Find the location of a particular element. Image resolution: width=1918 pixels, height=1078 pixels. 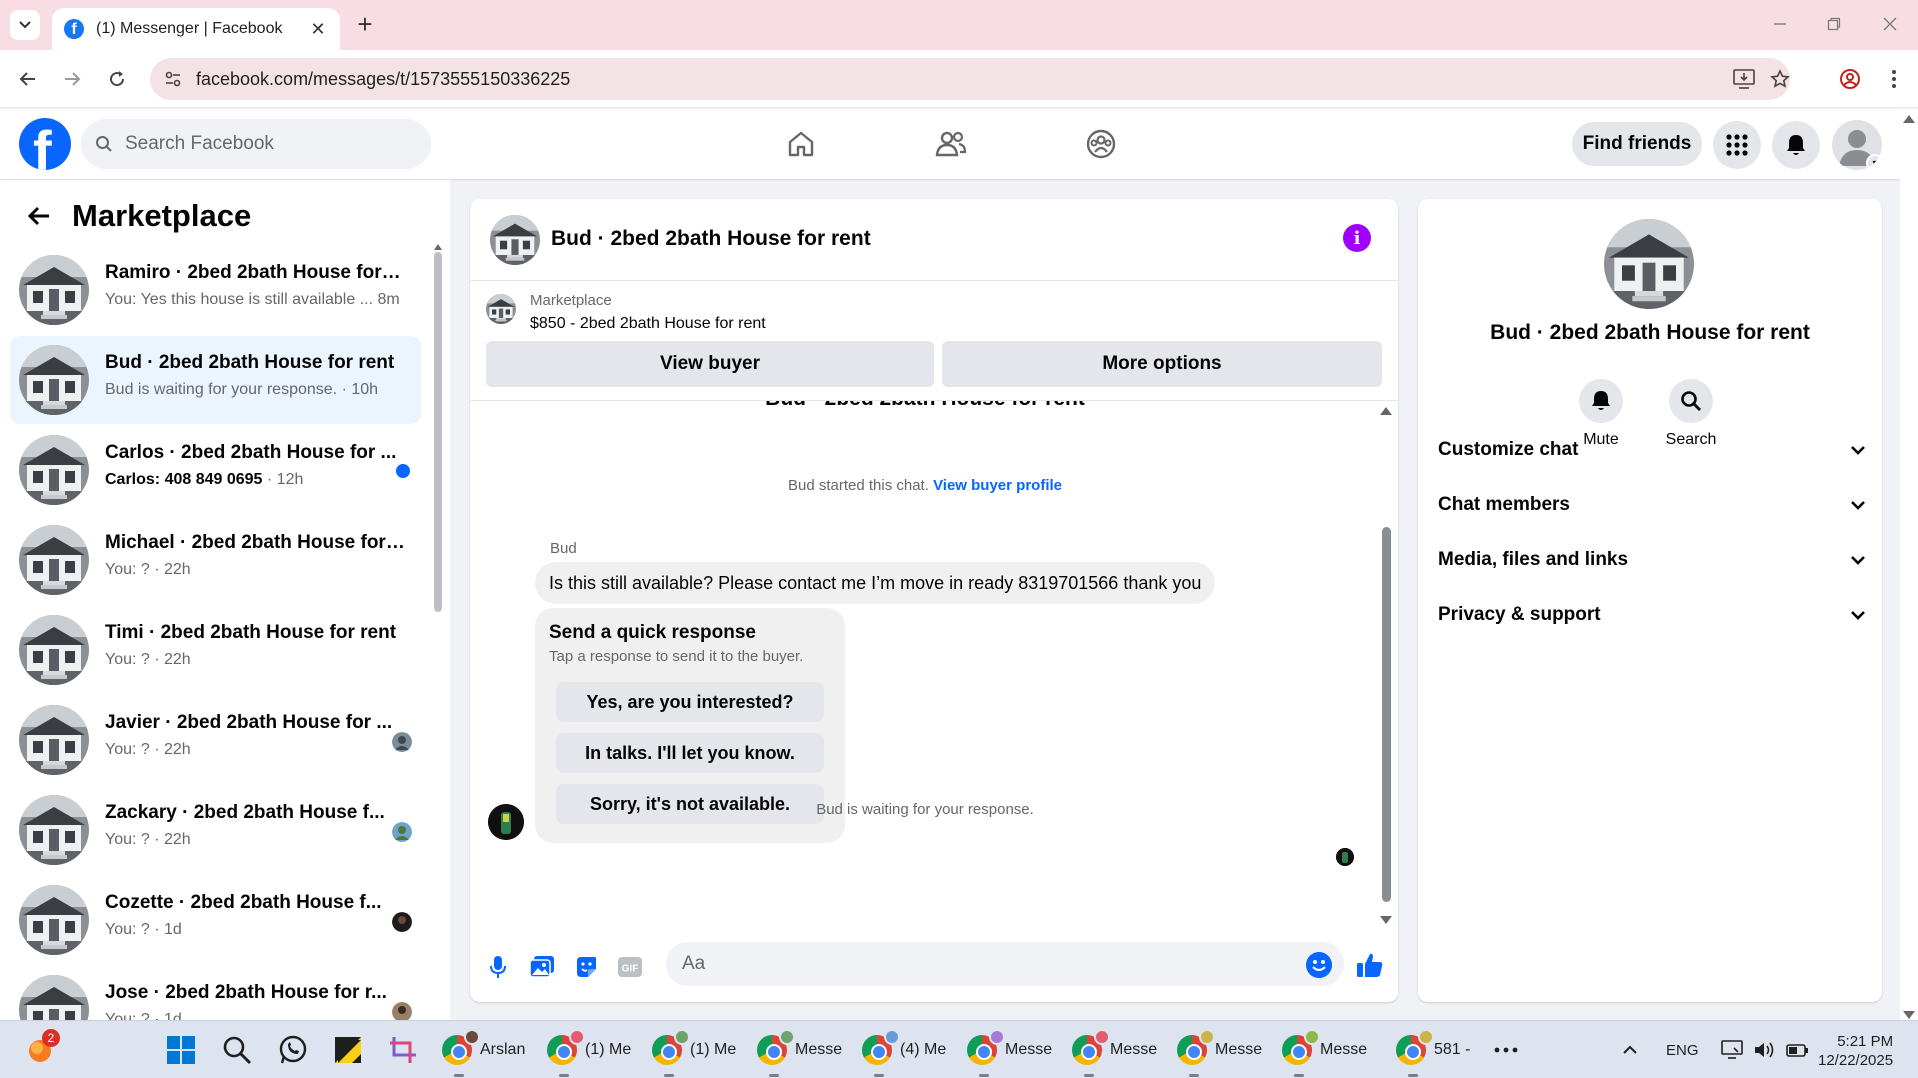

arrow-left-icon is located at coordinates (38, 216).